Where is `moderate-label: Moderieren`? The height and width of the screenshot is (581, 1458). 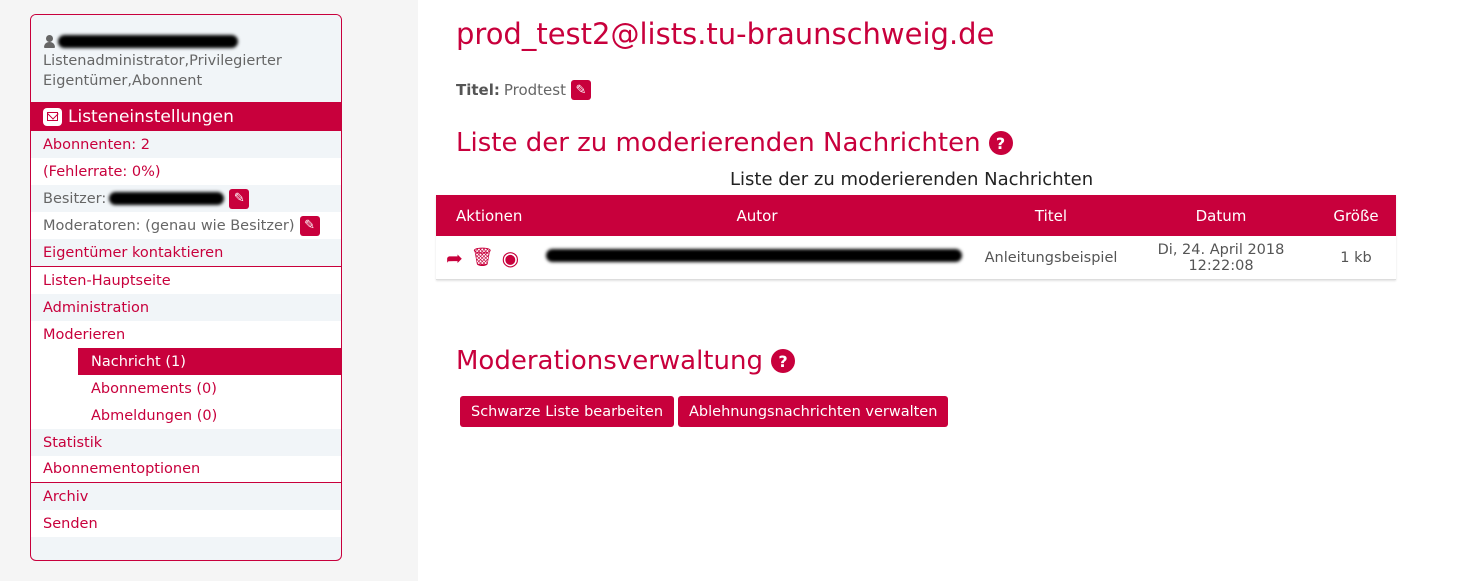 moderate-label: Moderieren is located at coordinates (84, 334).